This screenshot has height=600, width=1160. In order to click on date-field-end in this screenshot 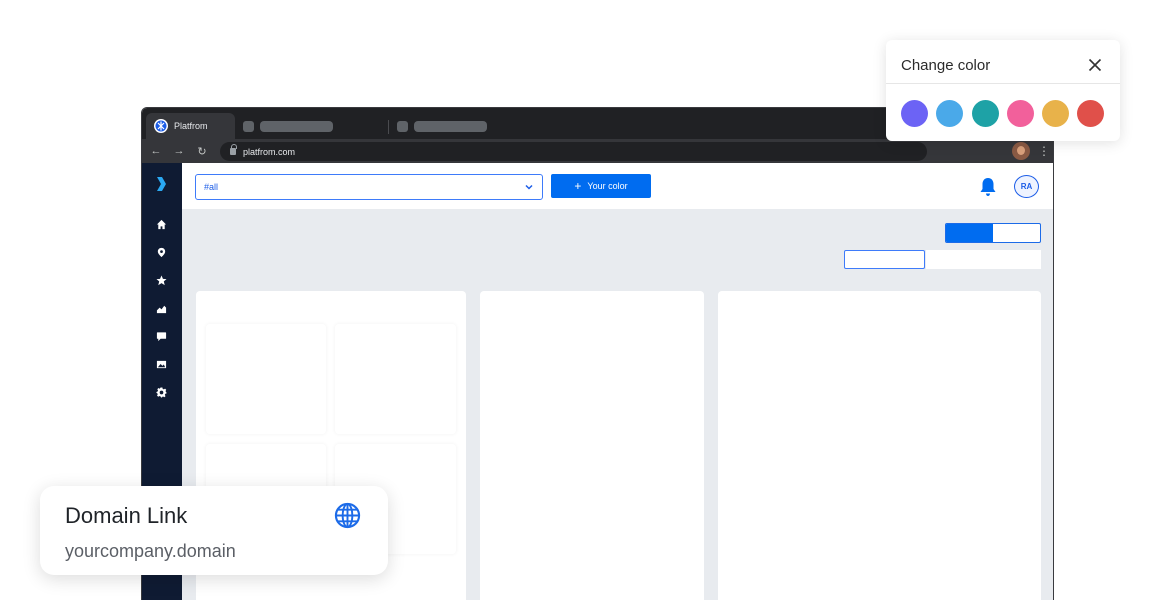, I will do `click(983, 259)`.